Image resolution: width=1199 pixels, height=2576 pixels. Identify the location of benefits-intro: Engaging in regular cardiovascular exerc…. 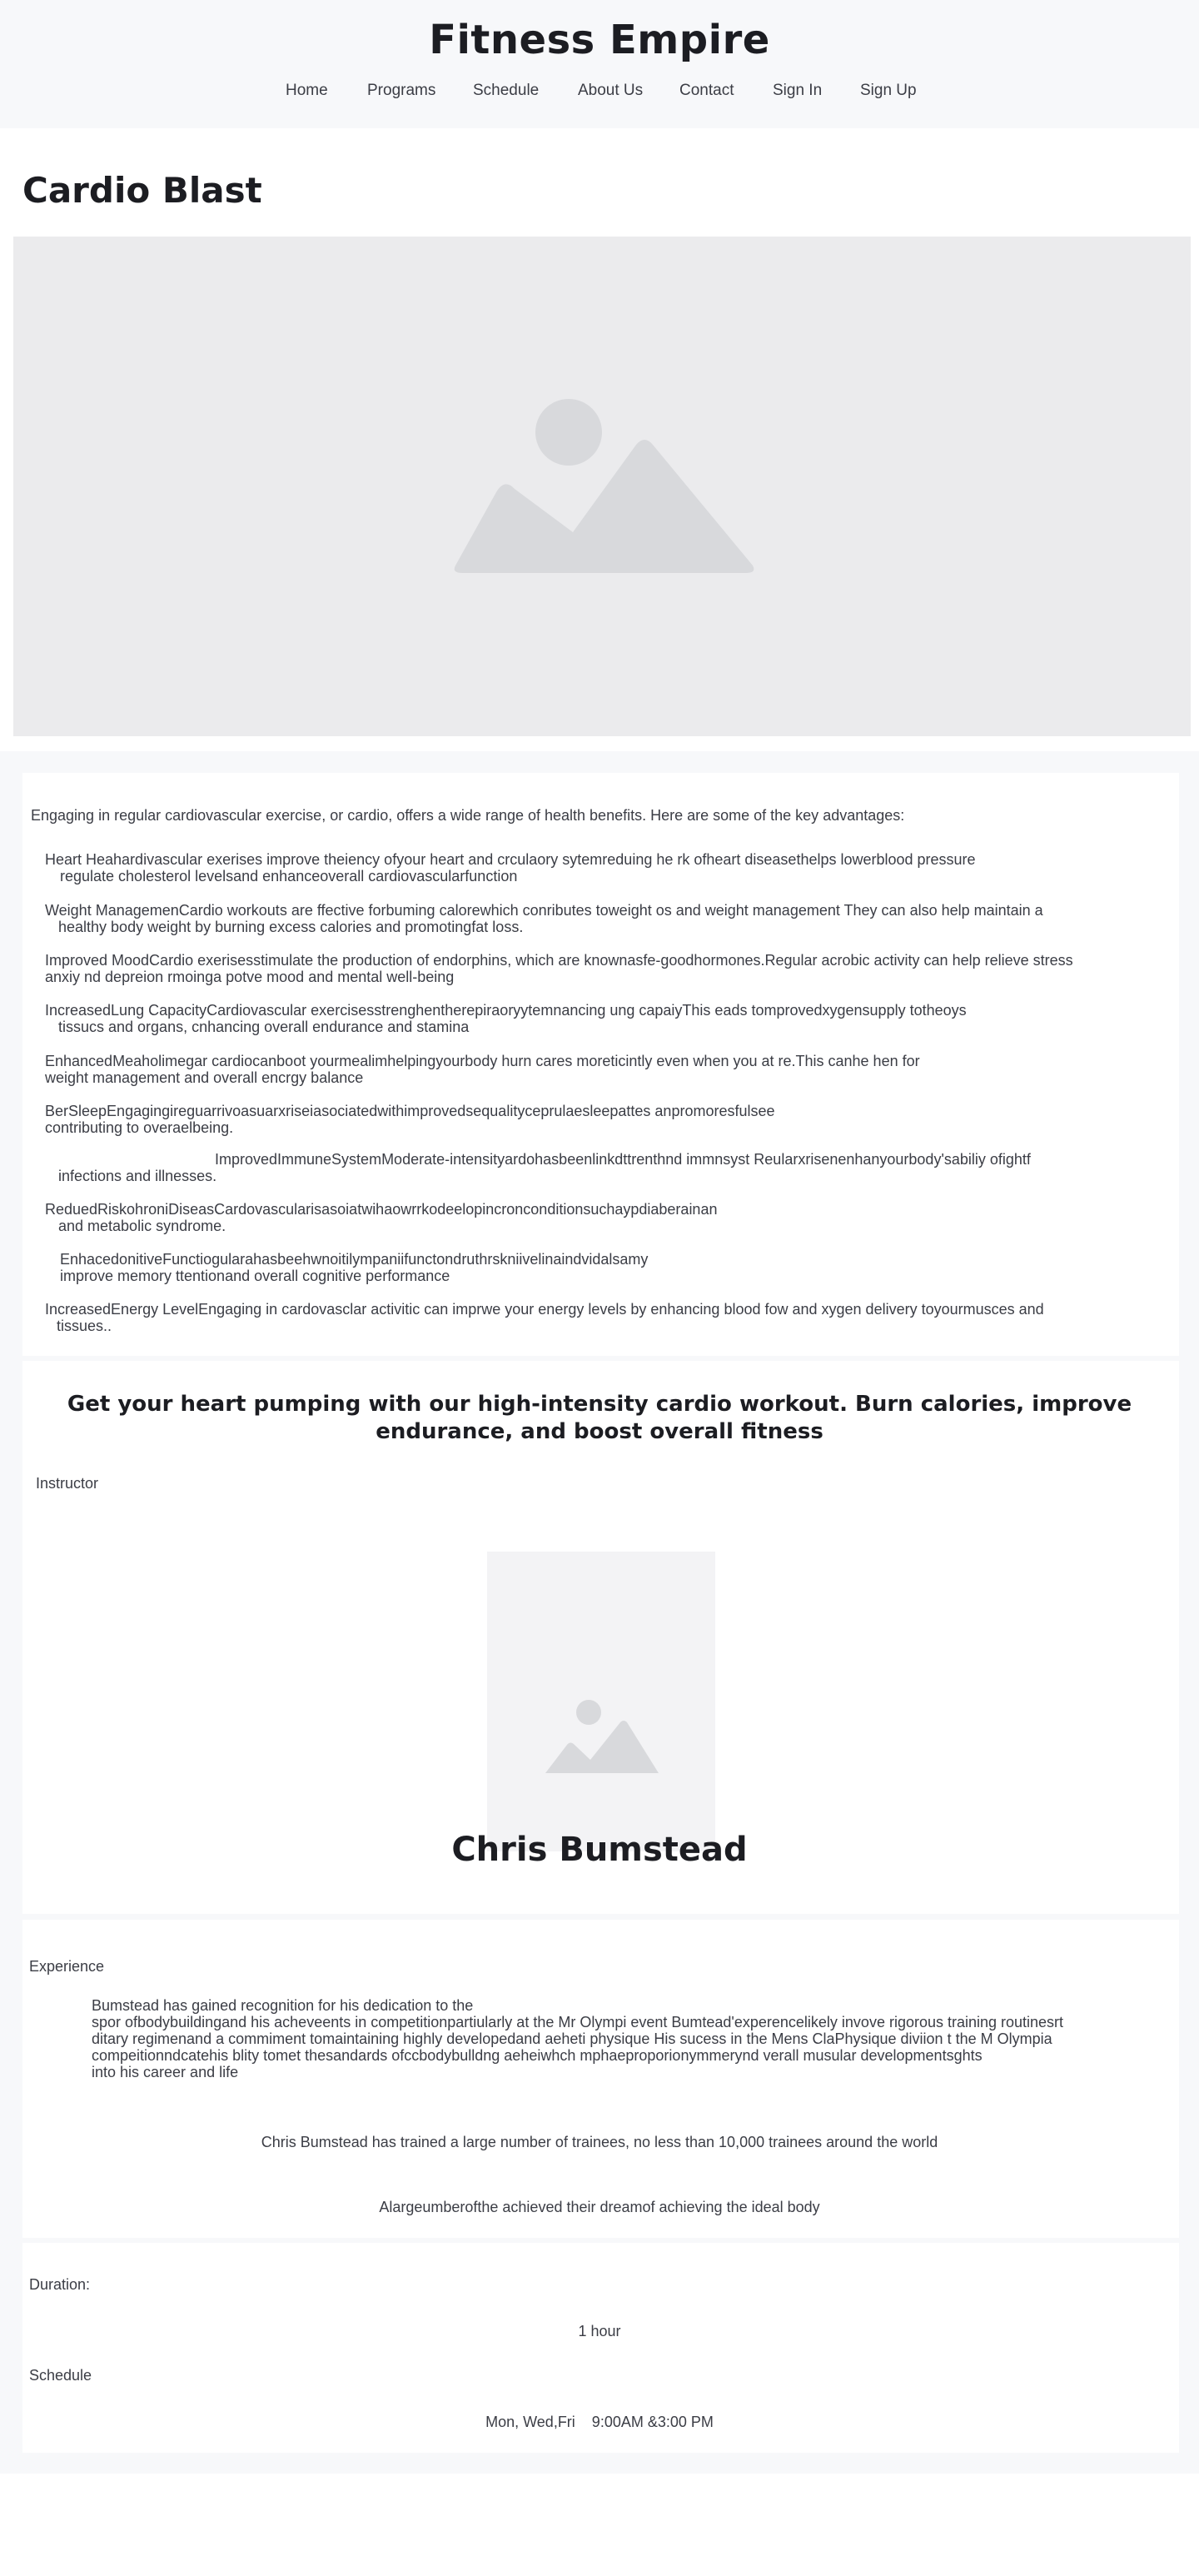
(468, 815).